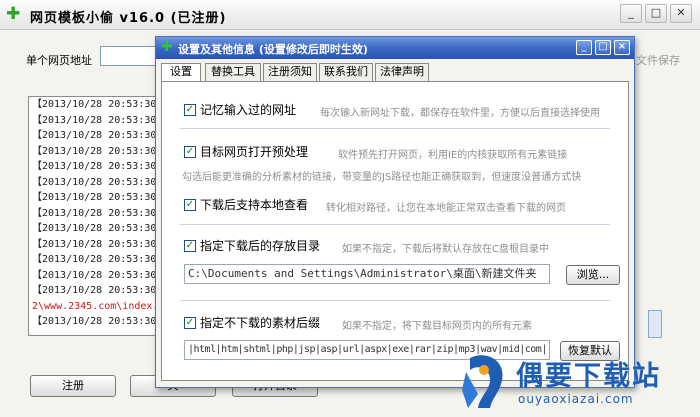 This screenshot has height=417, width=700. What do you see at coordinates (445, 249) in the screenshot?
I see `save-dir-hint: 如果不指定，下载后将默认存放在C盘根目录中` at bounding box center [445, 249].